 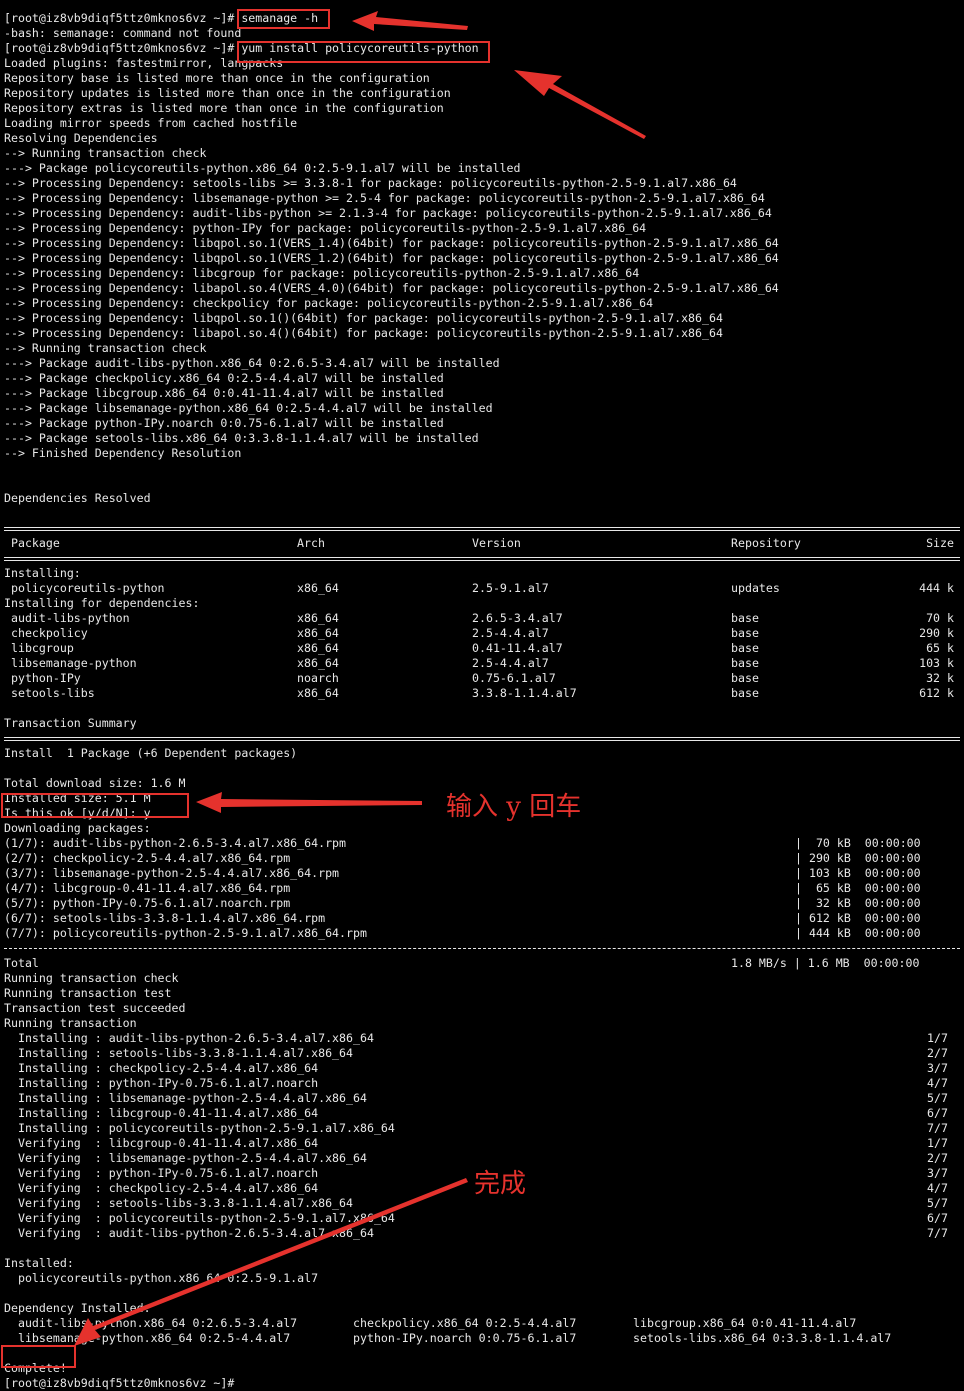 I want to click on arrow-to-complete, so click(x=271, y=1262).